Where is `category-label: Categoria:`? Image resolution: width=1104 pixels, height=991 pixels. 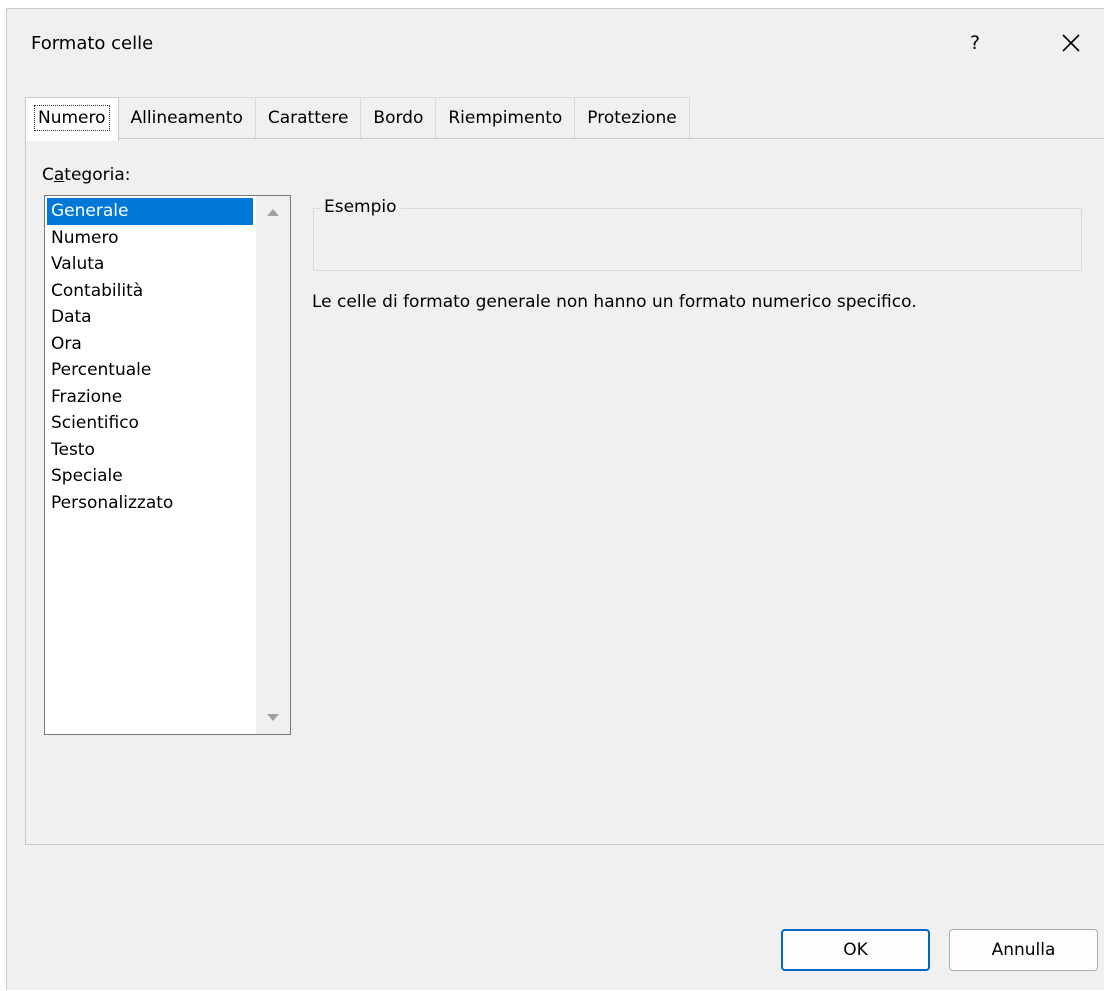
category-label: Categoria: is located at coordinates (86, 175).